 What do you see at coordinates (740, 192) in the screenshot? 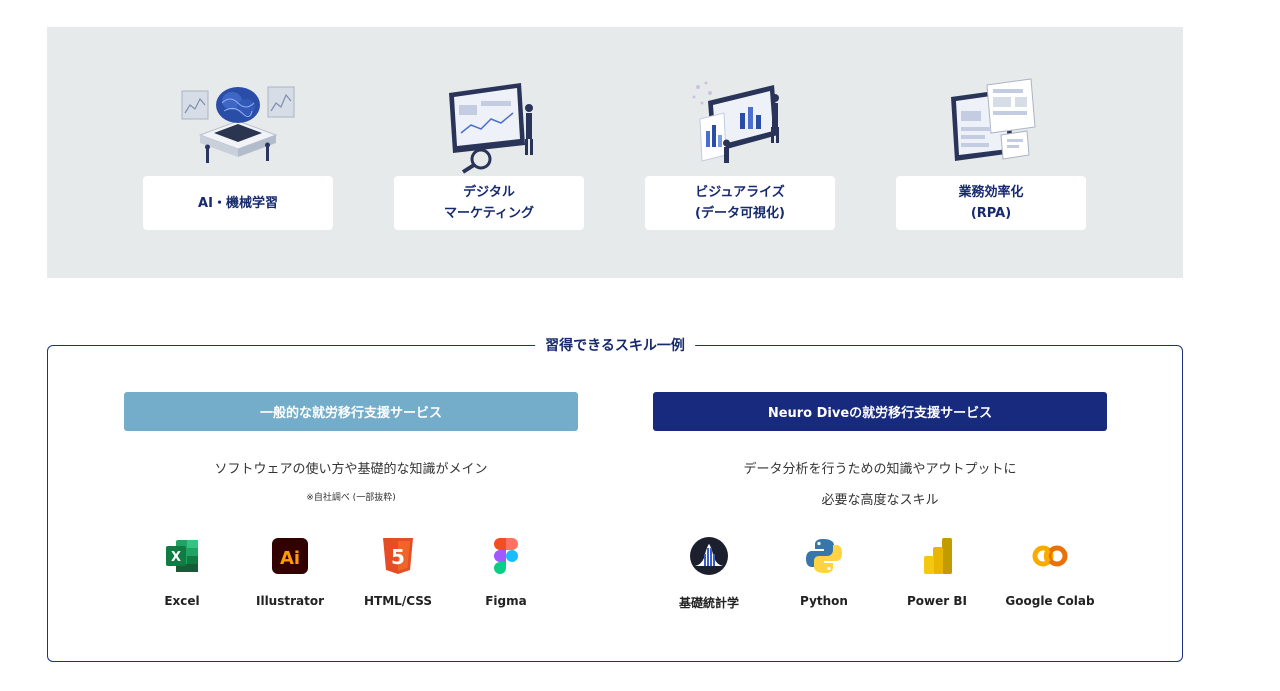
I see `field-label-line: ビジュアライズ` at bounding box center [740, 192].